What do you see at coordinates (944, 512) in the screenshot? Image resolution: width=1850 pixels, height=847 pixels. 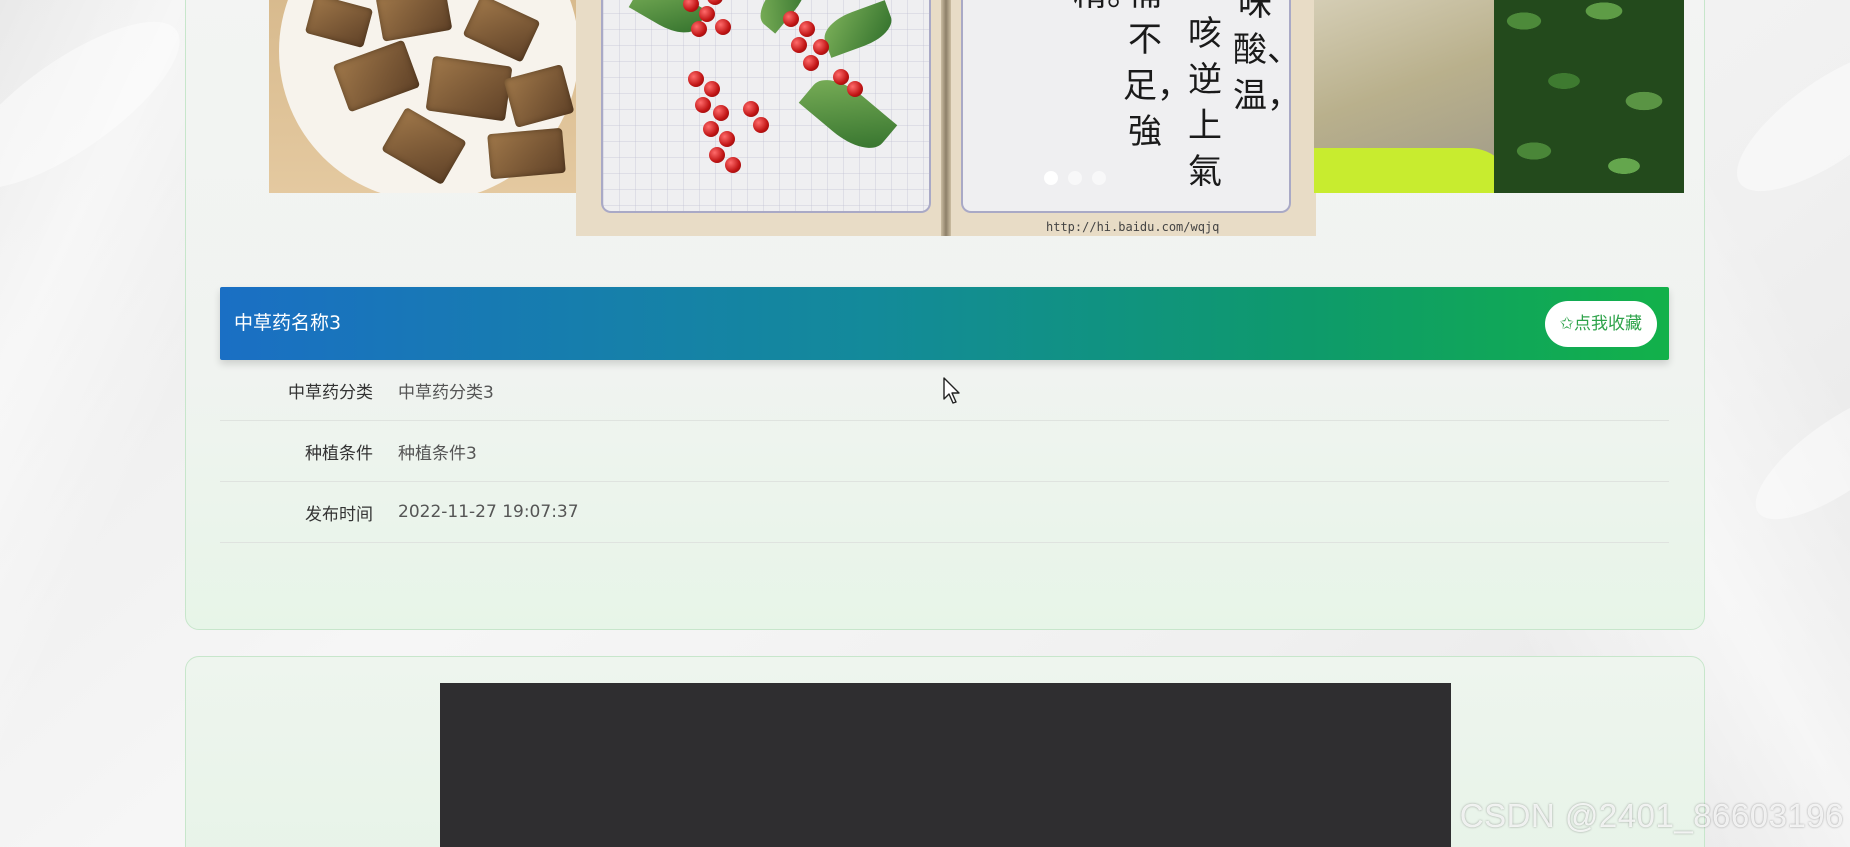 I see `info-row-publish-time: 发布时间 2022-11-27 19:07:37` at bounding box center [944, 512].